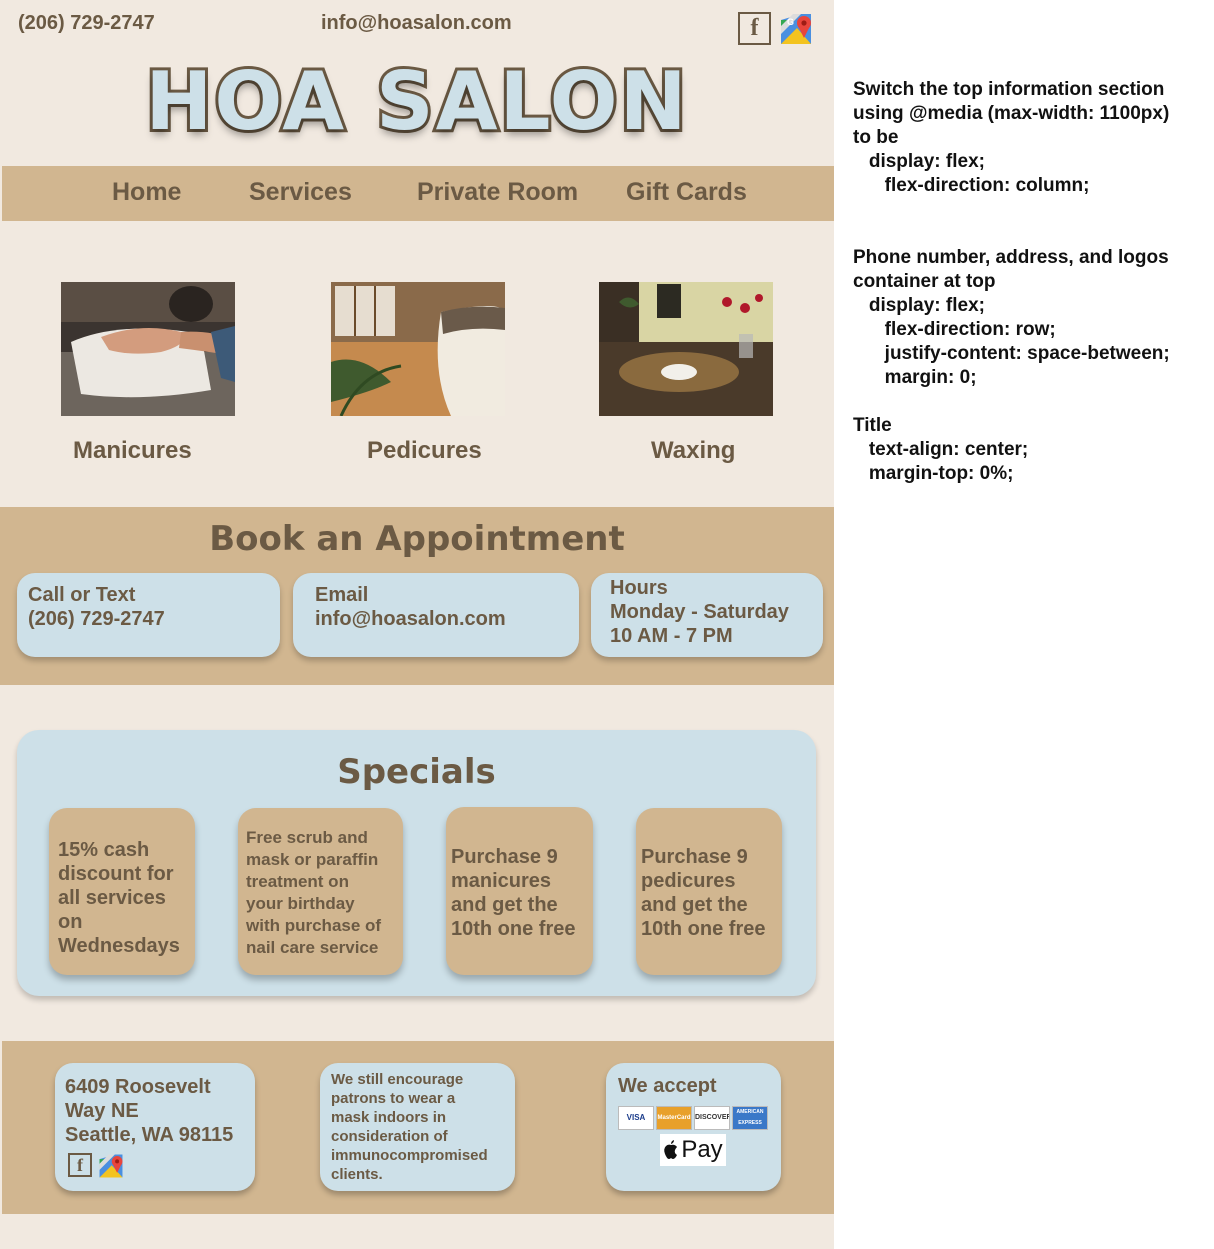 The image size is (1214, 1249). What do you see at coordinates (1011, 353) in the screenshot?
I see `note-line: justify-content: space-between;` at bounding box center [1011, 353].